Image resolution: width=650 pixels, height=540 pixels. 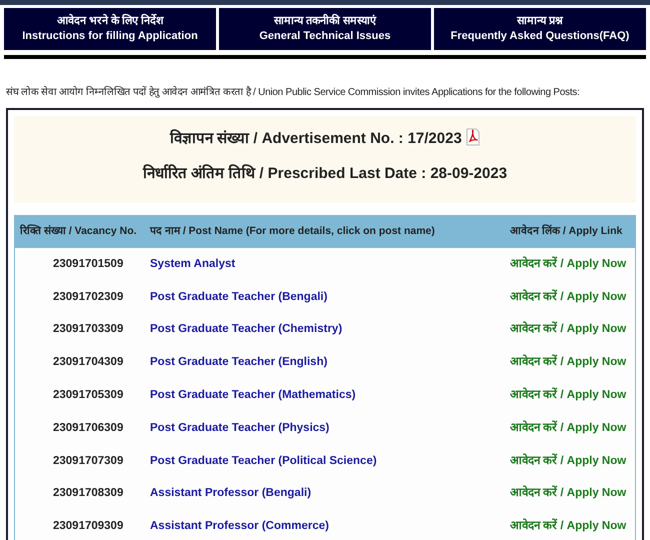 I want to click on column-header: पद नाम / Post Name (For more details, click on post name), so click(x=292, y=232).